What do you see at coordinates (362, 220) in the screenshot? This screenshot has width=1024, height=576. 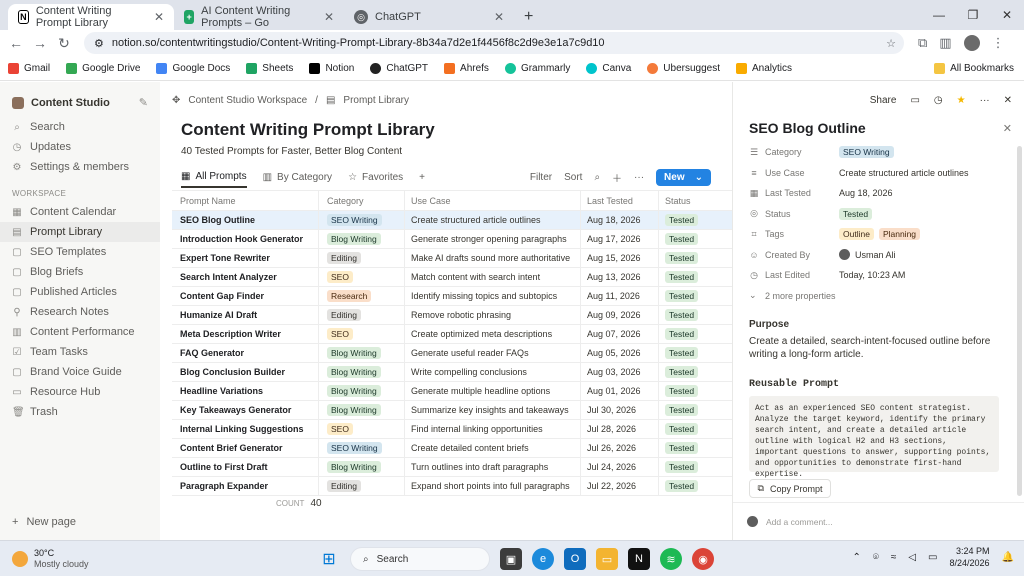 I see `cell-category: SEO Writing` at bounding box center [362, 220].